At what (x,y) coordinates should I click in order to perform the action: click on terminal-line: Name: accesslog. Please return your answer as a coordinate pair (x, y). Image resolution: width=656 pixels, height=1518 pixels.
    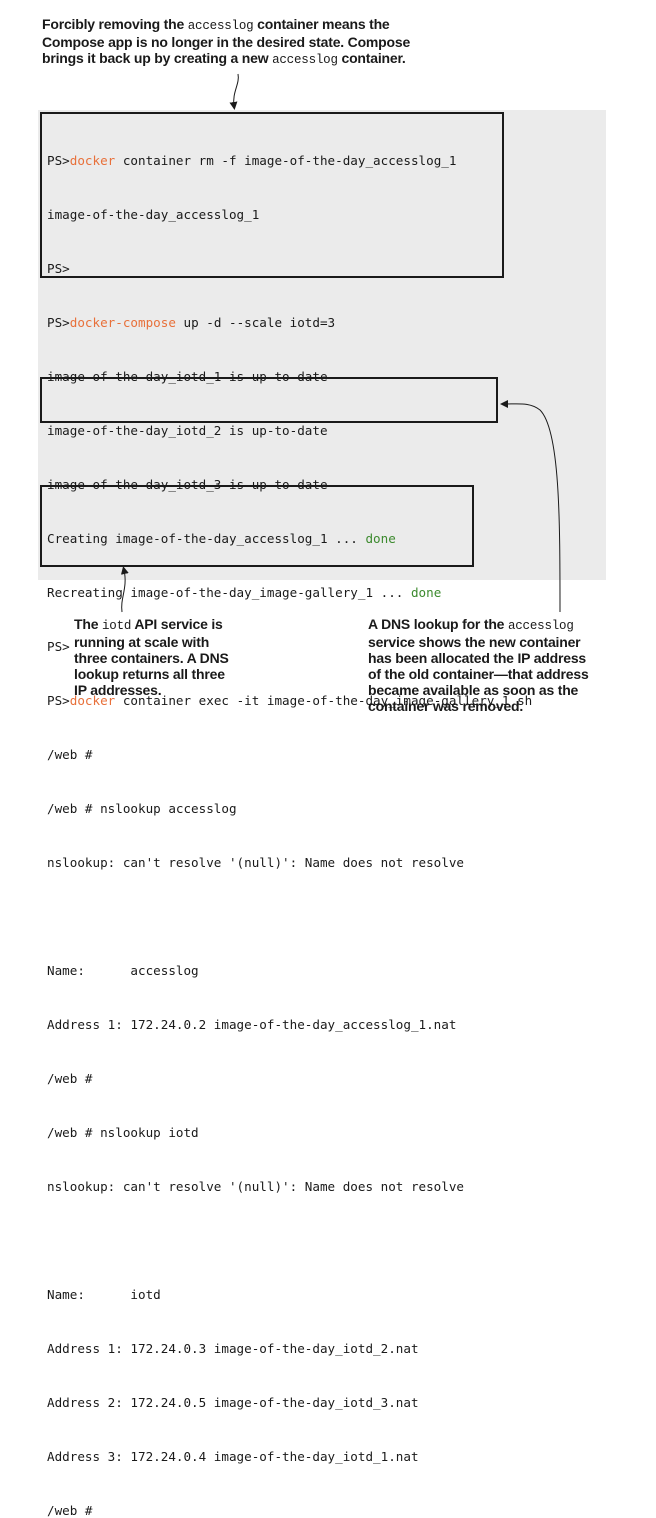
    Looking at the image, I should click on (123, 970).